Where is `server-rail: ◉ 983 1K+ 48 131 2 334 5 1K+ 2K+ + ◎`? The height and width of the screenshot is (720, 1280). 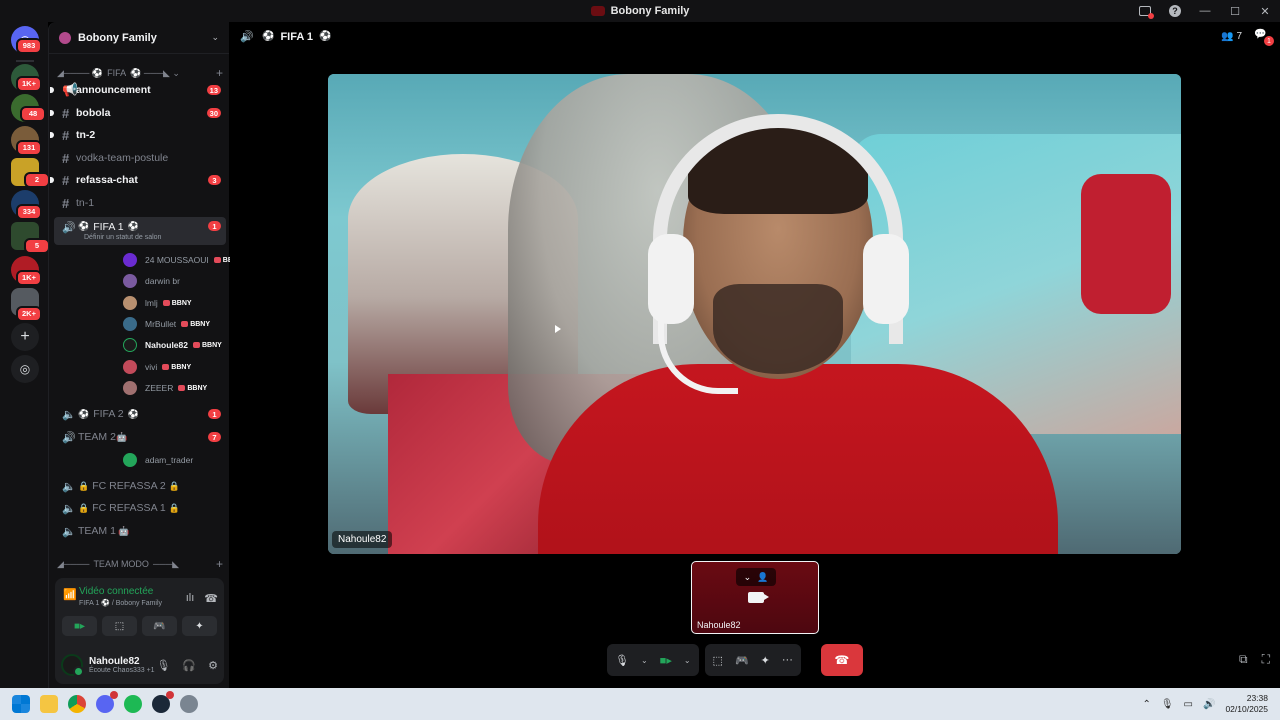
server-rail: ◉ 983 1K+ 48 131 2 334 5 1K+ 2K+ + ◎ is located at coordinates (25, 355).